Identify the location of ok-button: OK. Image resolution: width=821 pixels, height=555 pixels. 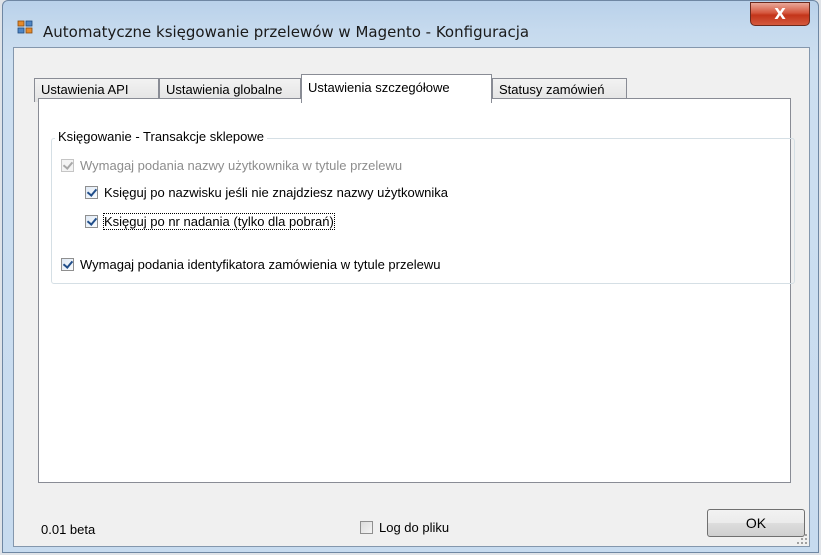
(756, 523).